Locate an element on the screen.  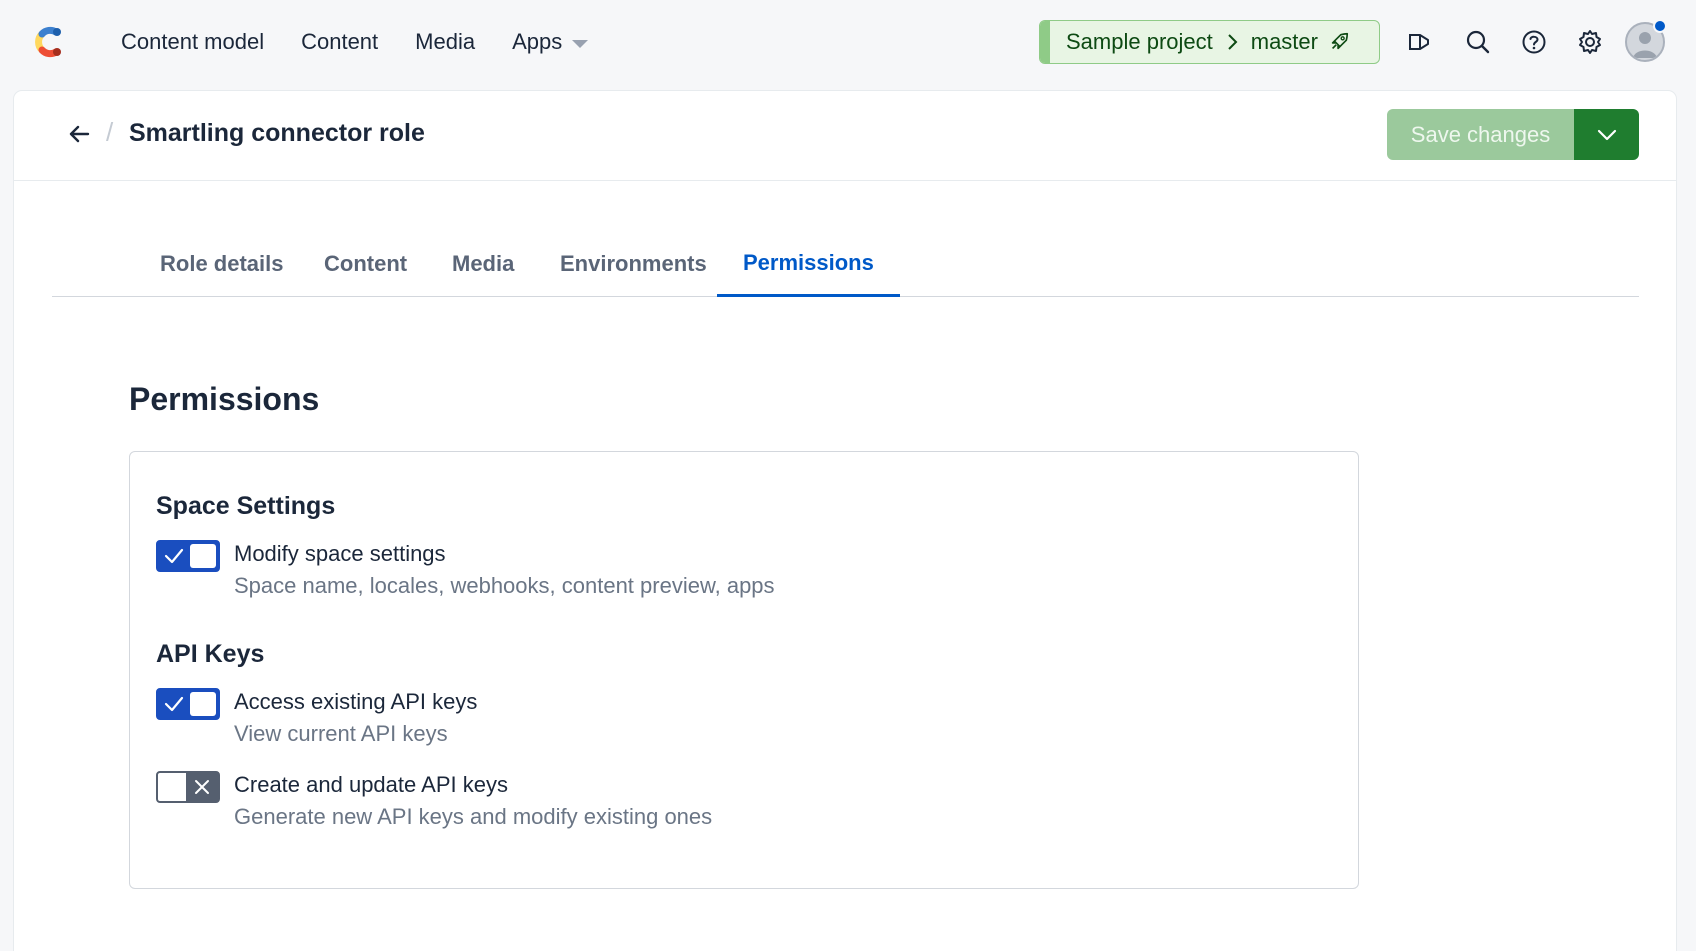
contentful-logo is located at coordinates (48, 42).